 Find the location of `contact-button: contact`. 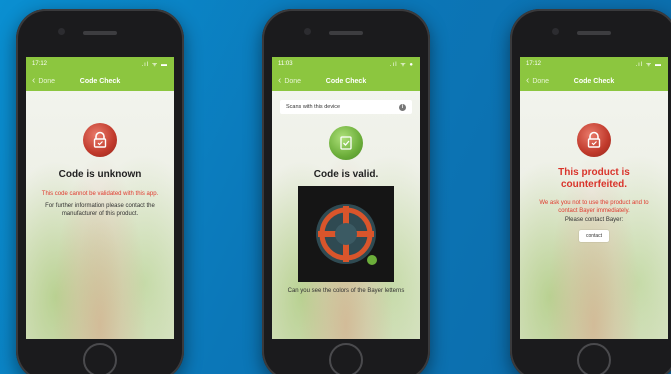

contact-button: contact is located at coordinates (594, 236).